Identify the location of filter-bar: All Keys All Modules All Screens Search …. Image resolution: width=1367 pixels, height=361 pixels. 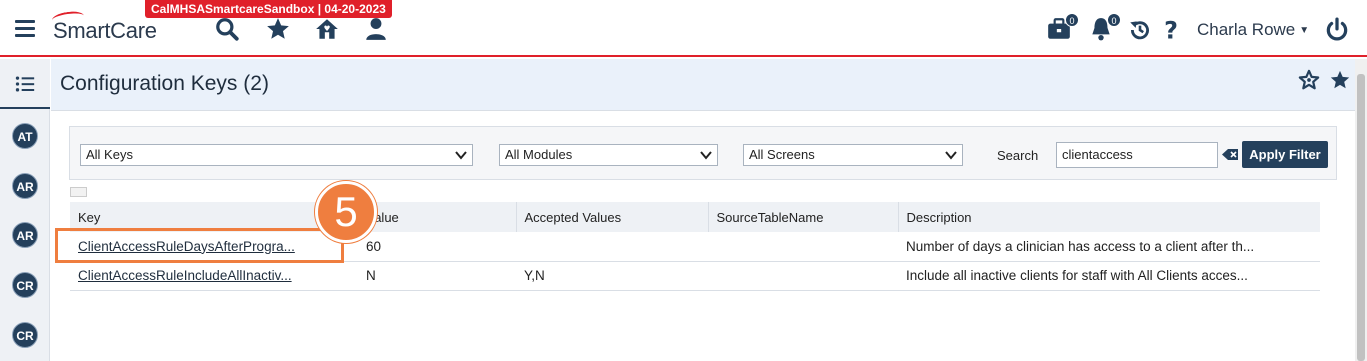
(703, 153).